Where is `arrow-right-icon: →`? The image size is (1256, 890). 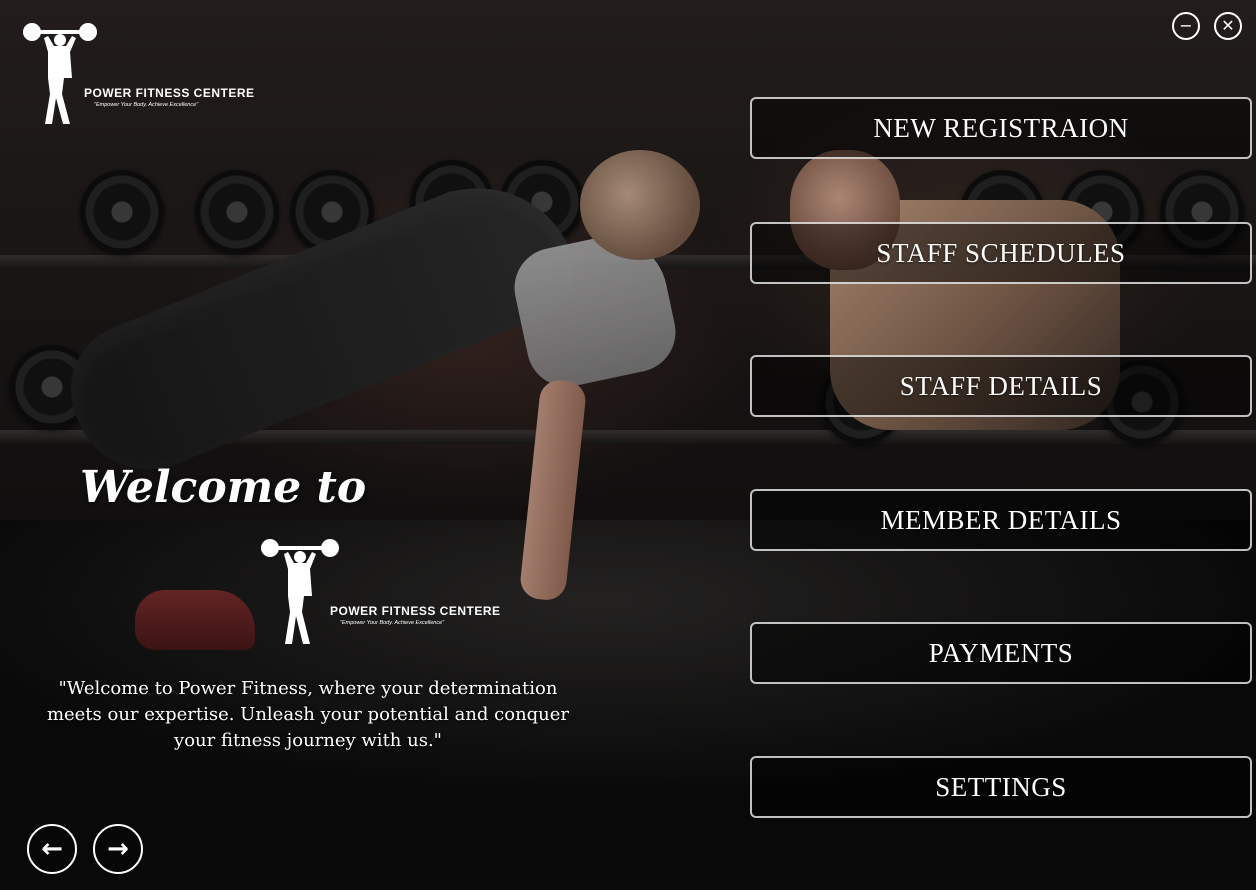
arrow-right-icon: → is located at coordinates (118, 849).